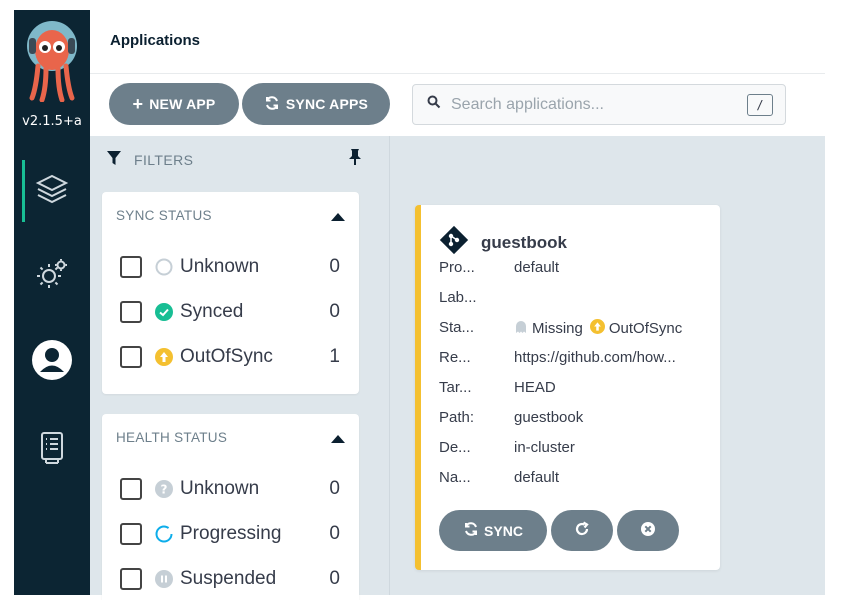  What do you see at coordinates (434, 104) in the screenshot?
I see `search-icon` at bounding box center [434, 104].